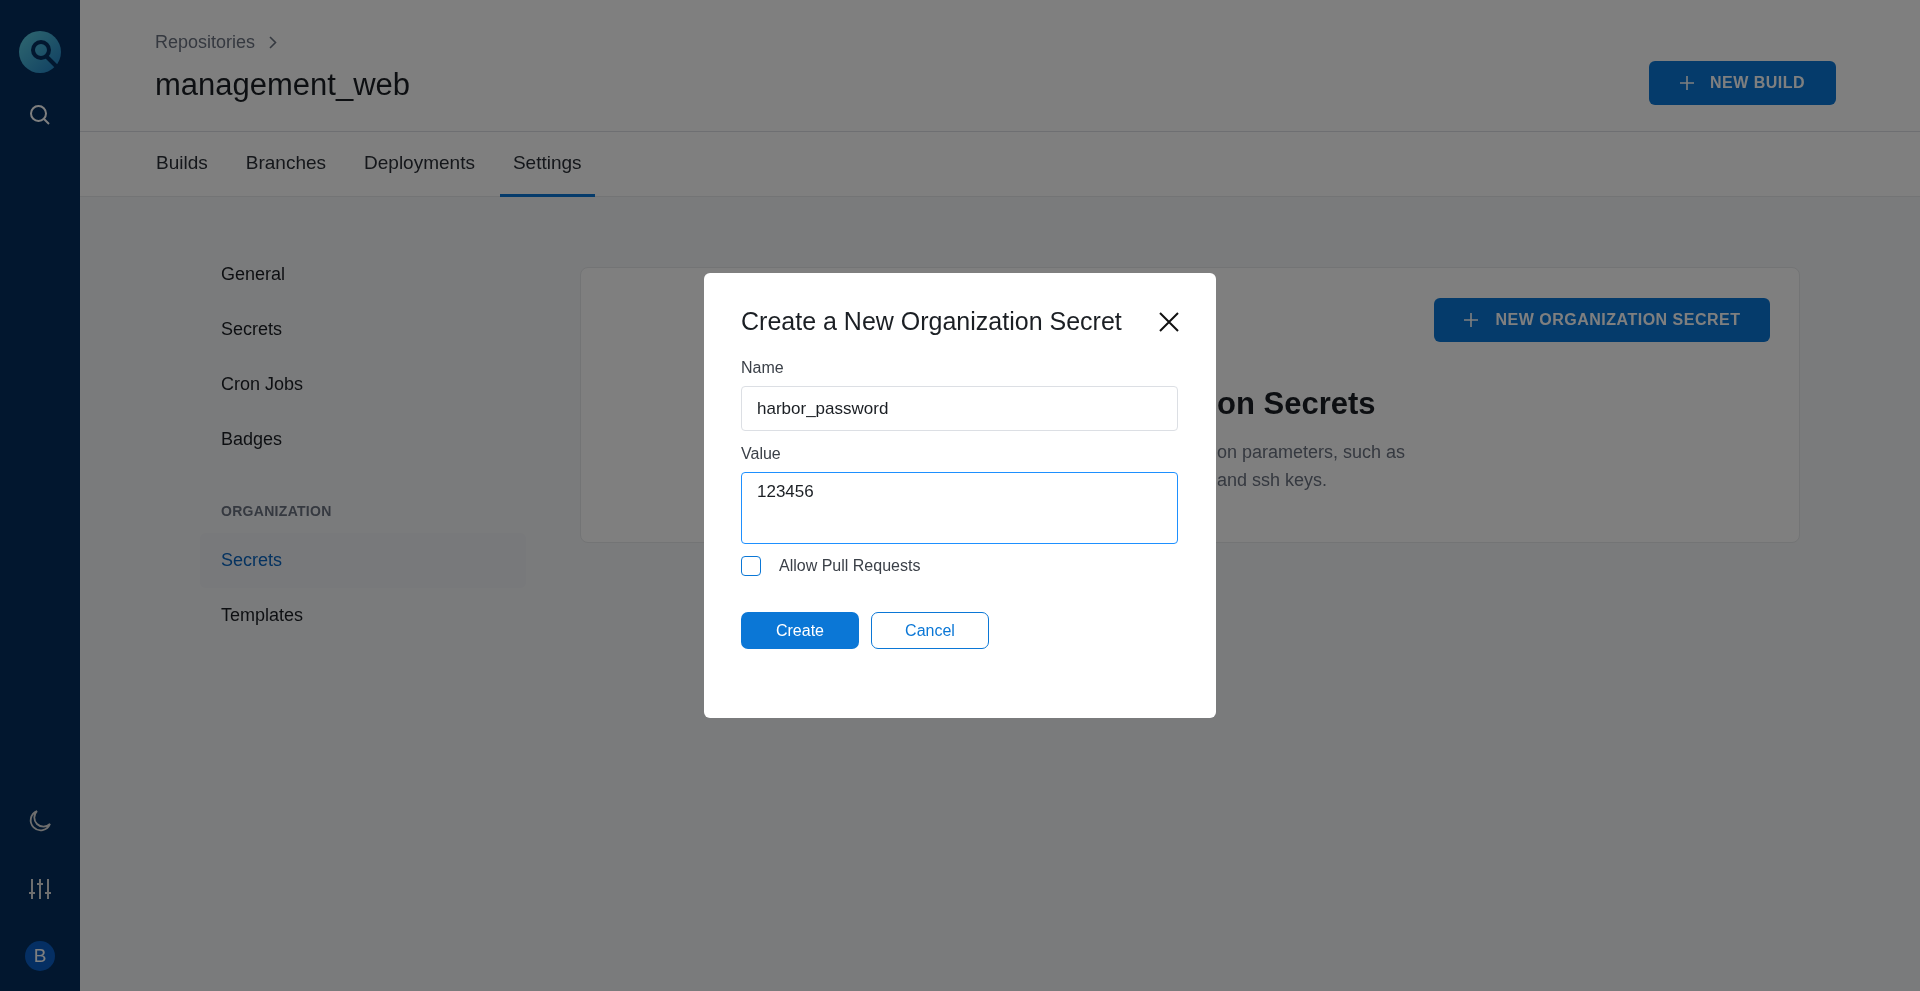 The width and height of the screenshot is (1920, 991). I want to click on breadcrumb-link: Repositories, so click(205, 42).